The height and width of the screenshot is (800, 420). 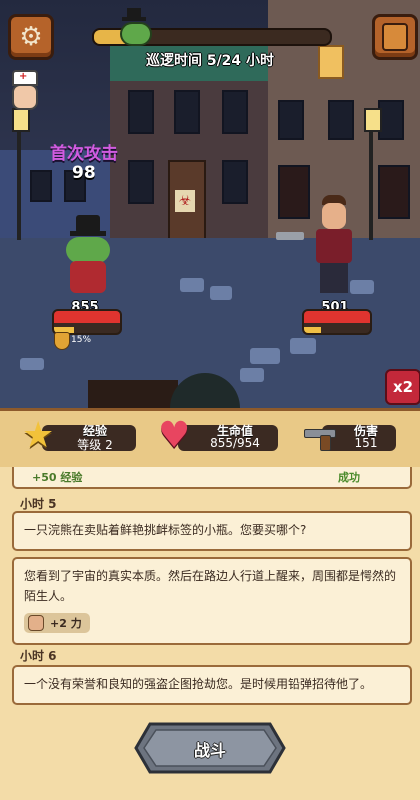 I want to click on damage-value: 151, so click(x=366, y=443).